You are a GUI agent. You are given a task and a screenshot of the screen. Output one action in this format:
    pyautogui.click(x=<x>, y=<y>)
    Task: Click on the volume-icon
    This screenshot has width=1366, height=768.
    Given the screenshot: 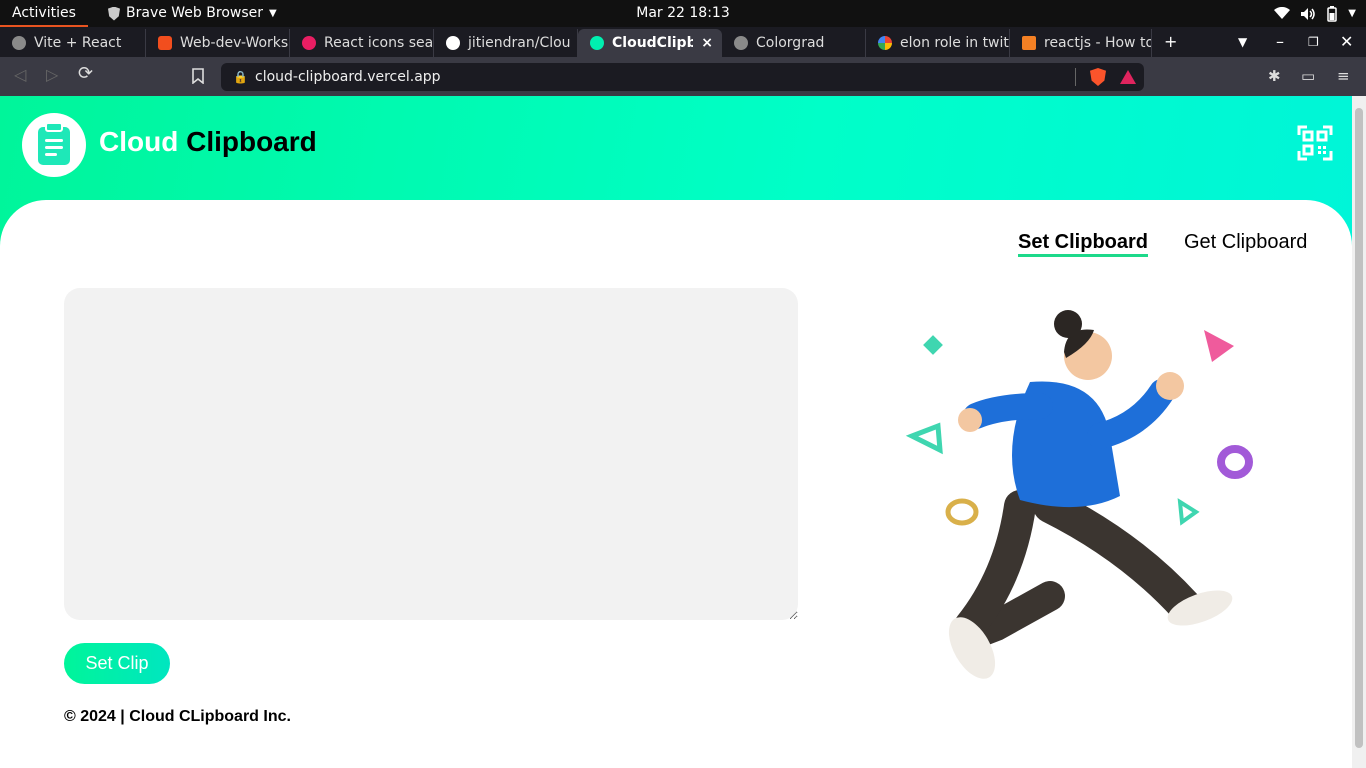 What is the action you would take?
    pyautogui.click(x=1308, y=13)
    